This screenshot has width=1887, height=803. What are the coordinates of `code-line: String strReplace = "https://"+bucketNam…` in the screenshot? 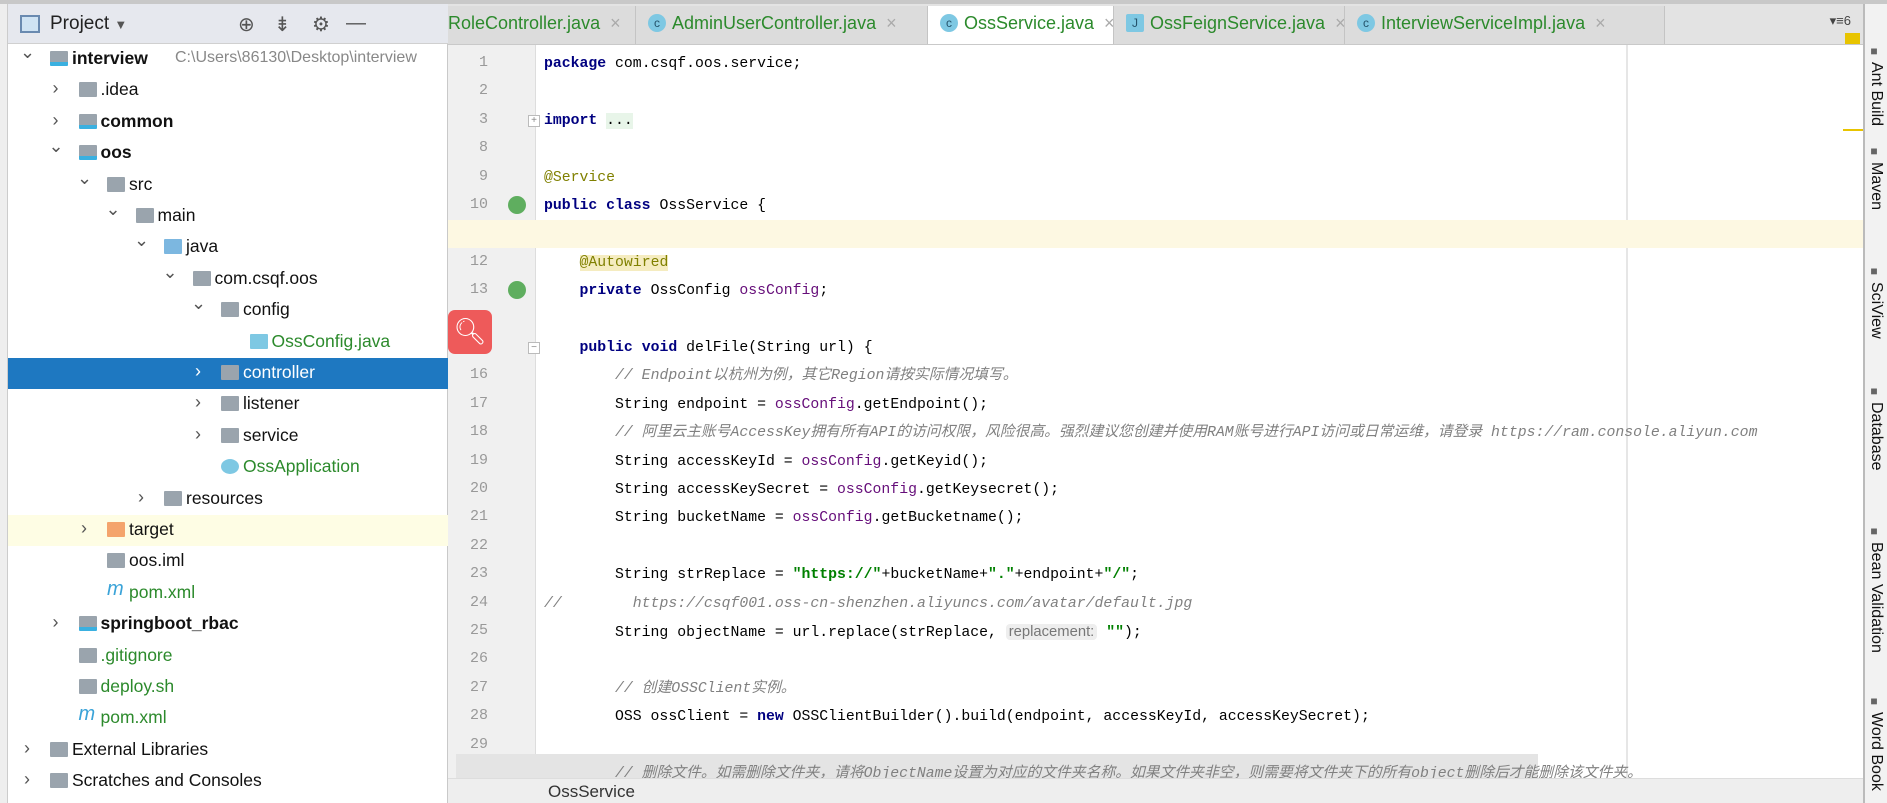 It's located at (841, 575).